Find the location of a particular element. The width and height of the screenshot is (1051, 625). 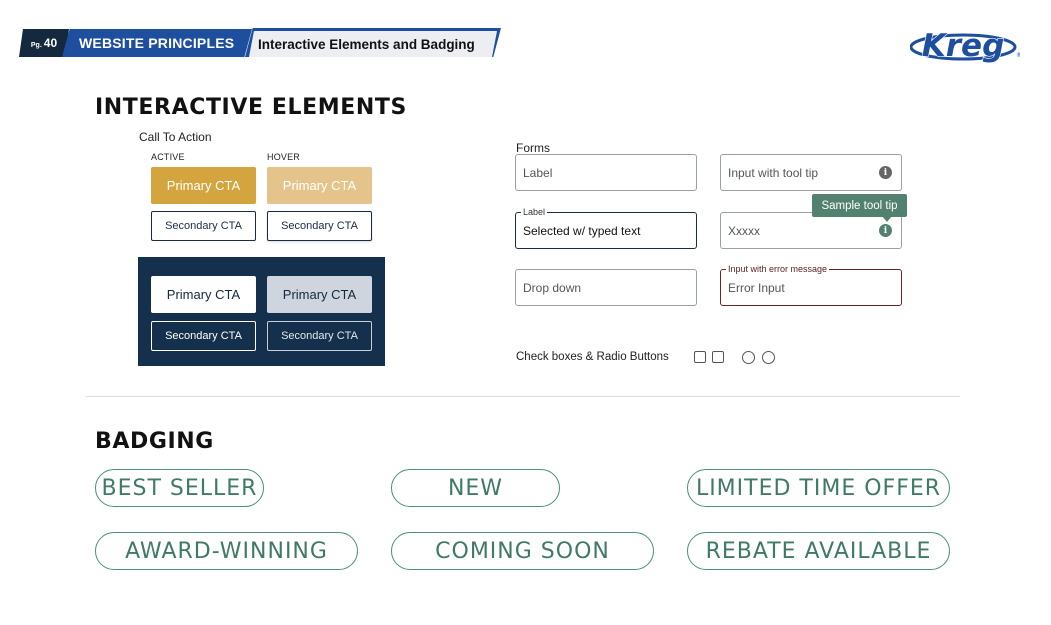

tooltip-active-placeholder: Xxxxx is located at coordinates (744, 230).